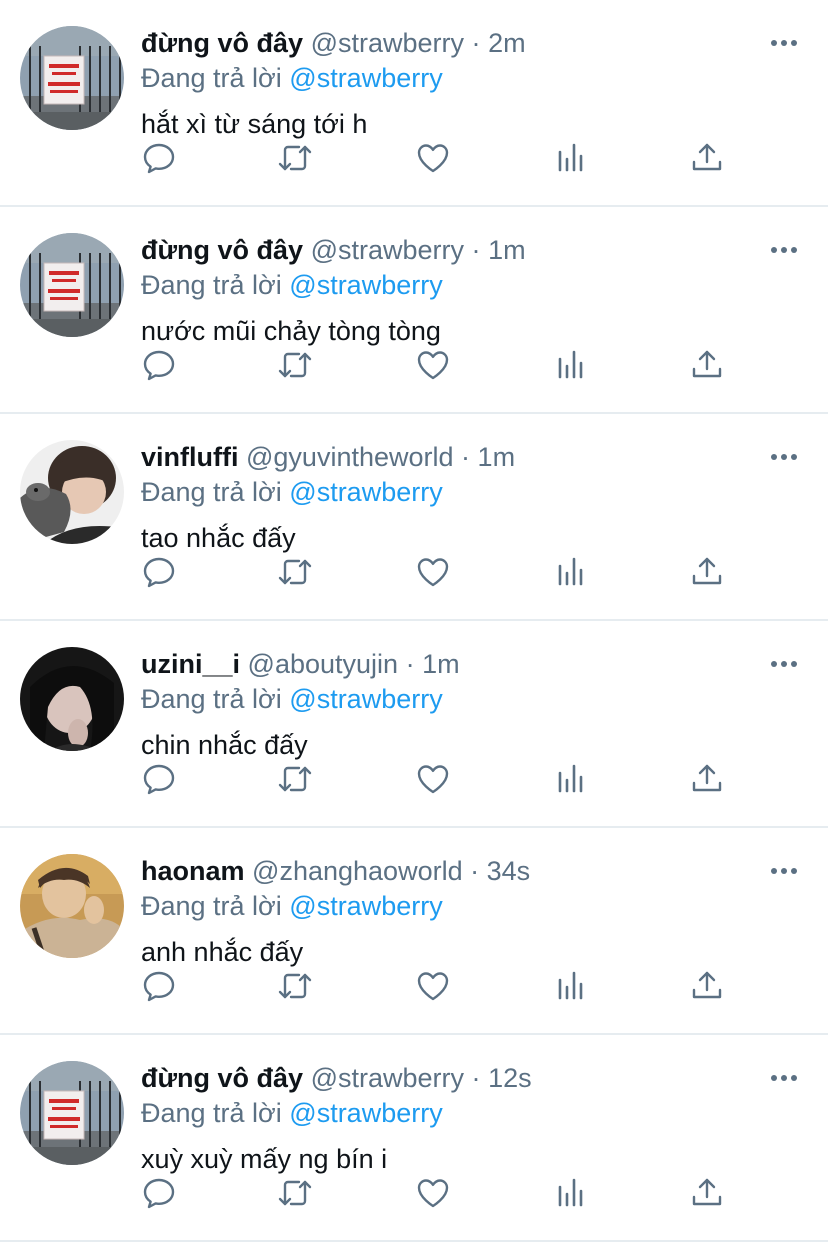 The image size is (828, 1259). Describe the element at coordinates (469, 457) in the screenshot. I see `tweet-header: vinfluffi @gyuvintheworld · 1m` at that location.